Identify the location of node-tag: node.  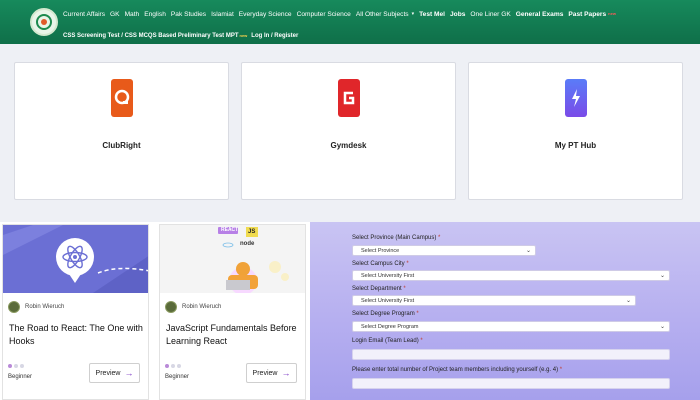
(247, 244).